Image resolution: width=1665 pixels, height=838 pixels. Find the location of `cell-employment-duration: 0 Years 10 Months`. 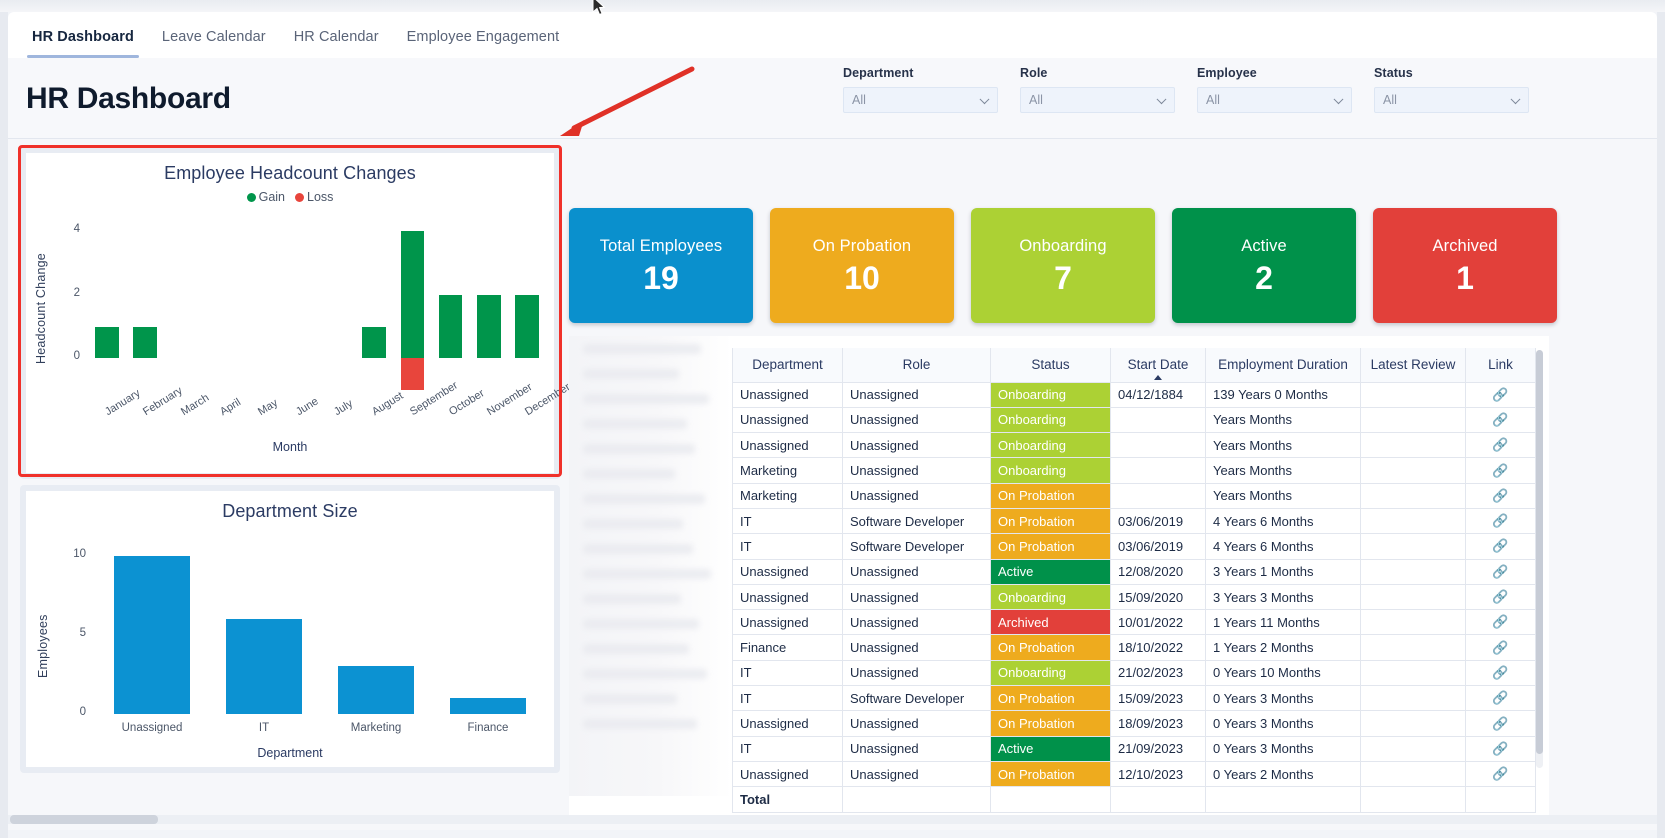

cell-employment-duration: 0 Years 10 Months is located at coordinates (1283, 673).